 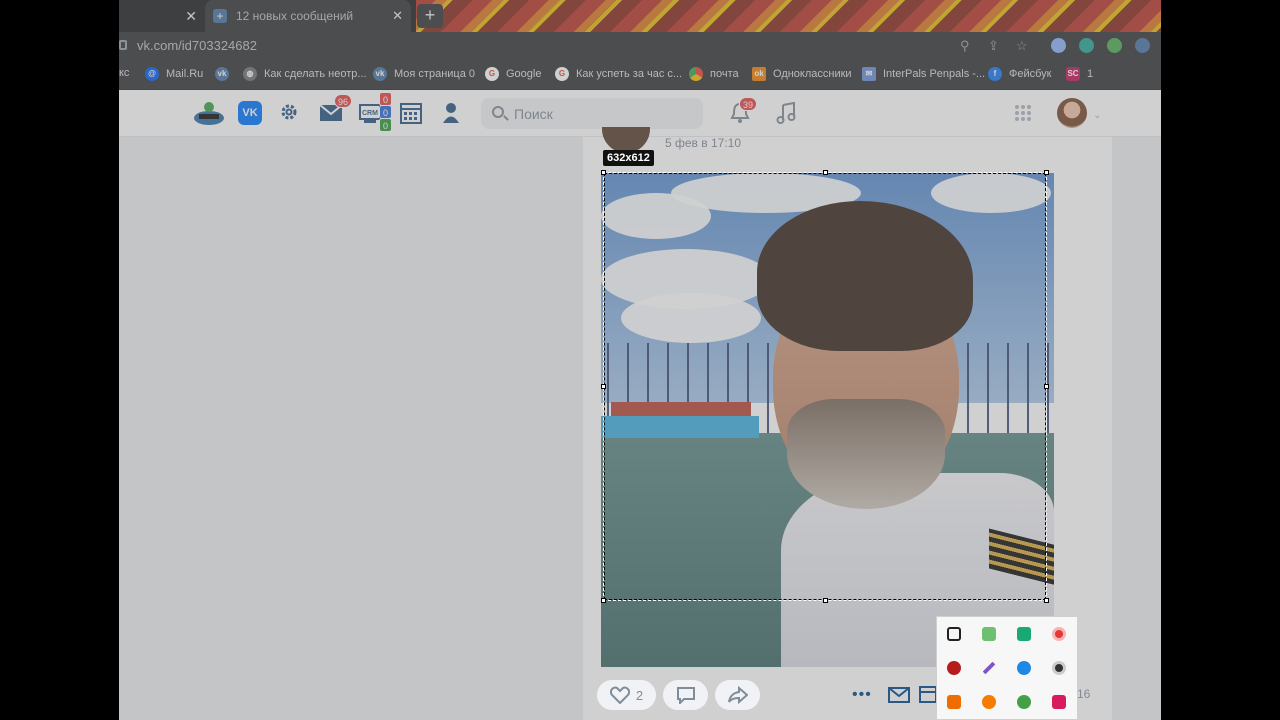 I want to click on bookmark-item: vk, so click(x=225, y=74).